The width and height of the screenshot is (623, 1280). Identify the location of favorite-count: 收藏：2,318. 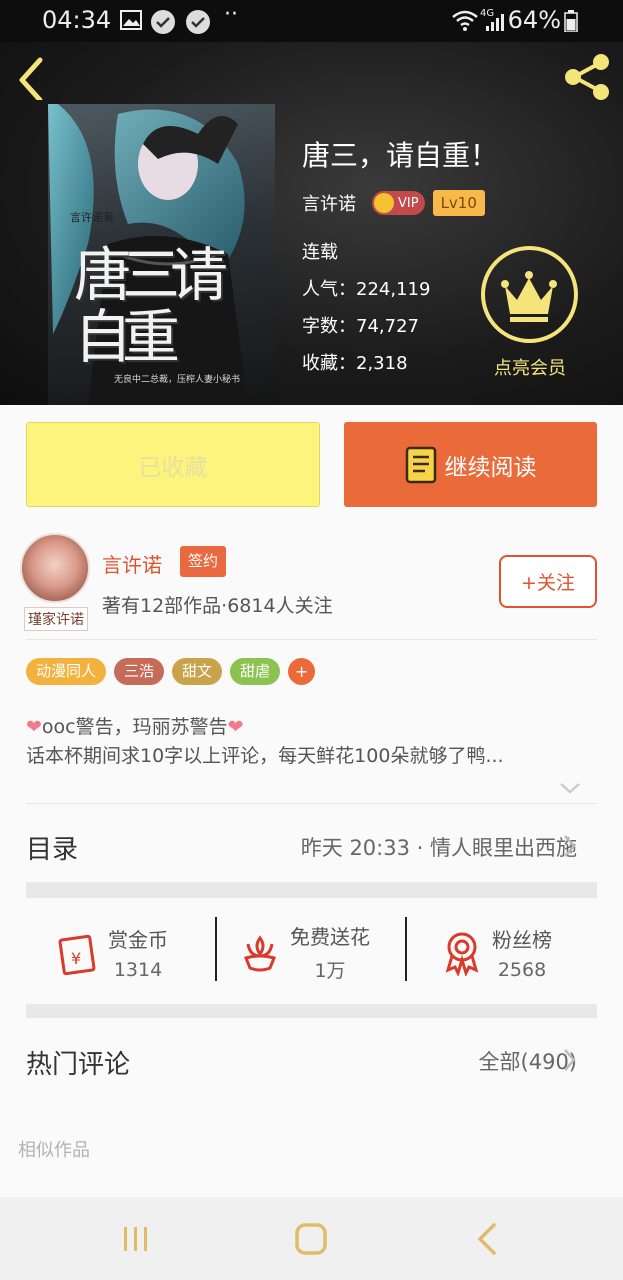
(355, 363).